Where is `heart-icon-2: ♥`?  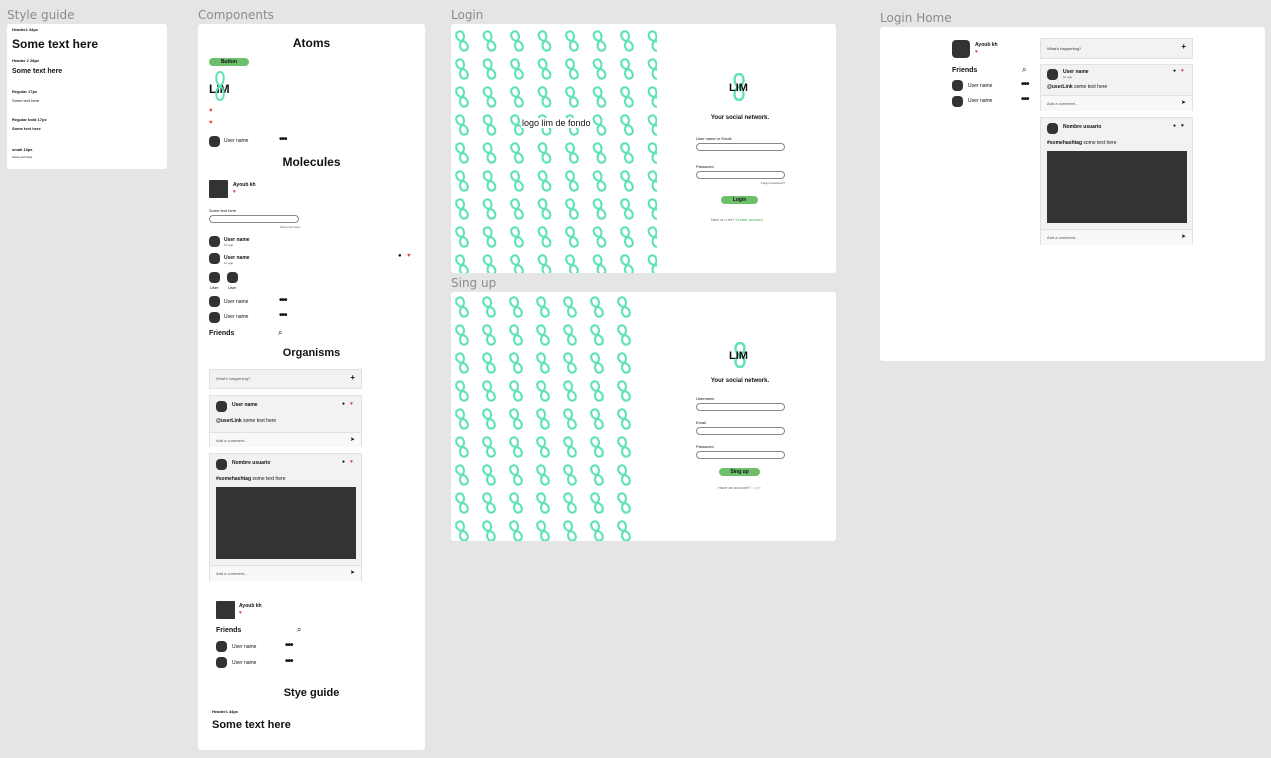
heart-icon-2: ♥ is located at coordinates (211, 123).